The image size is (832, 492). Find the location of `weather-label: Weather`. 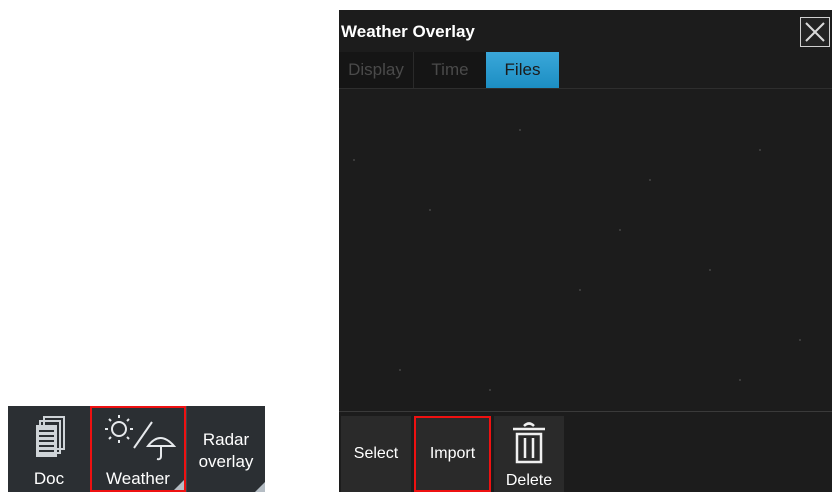

weather-label: Weather is located at coordinates (138, 478).